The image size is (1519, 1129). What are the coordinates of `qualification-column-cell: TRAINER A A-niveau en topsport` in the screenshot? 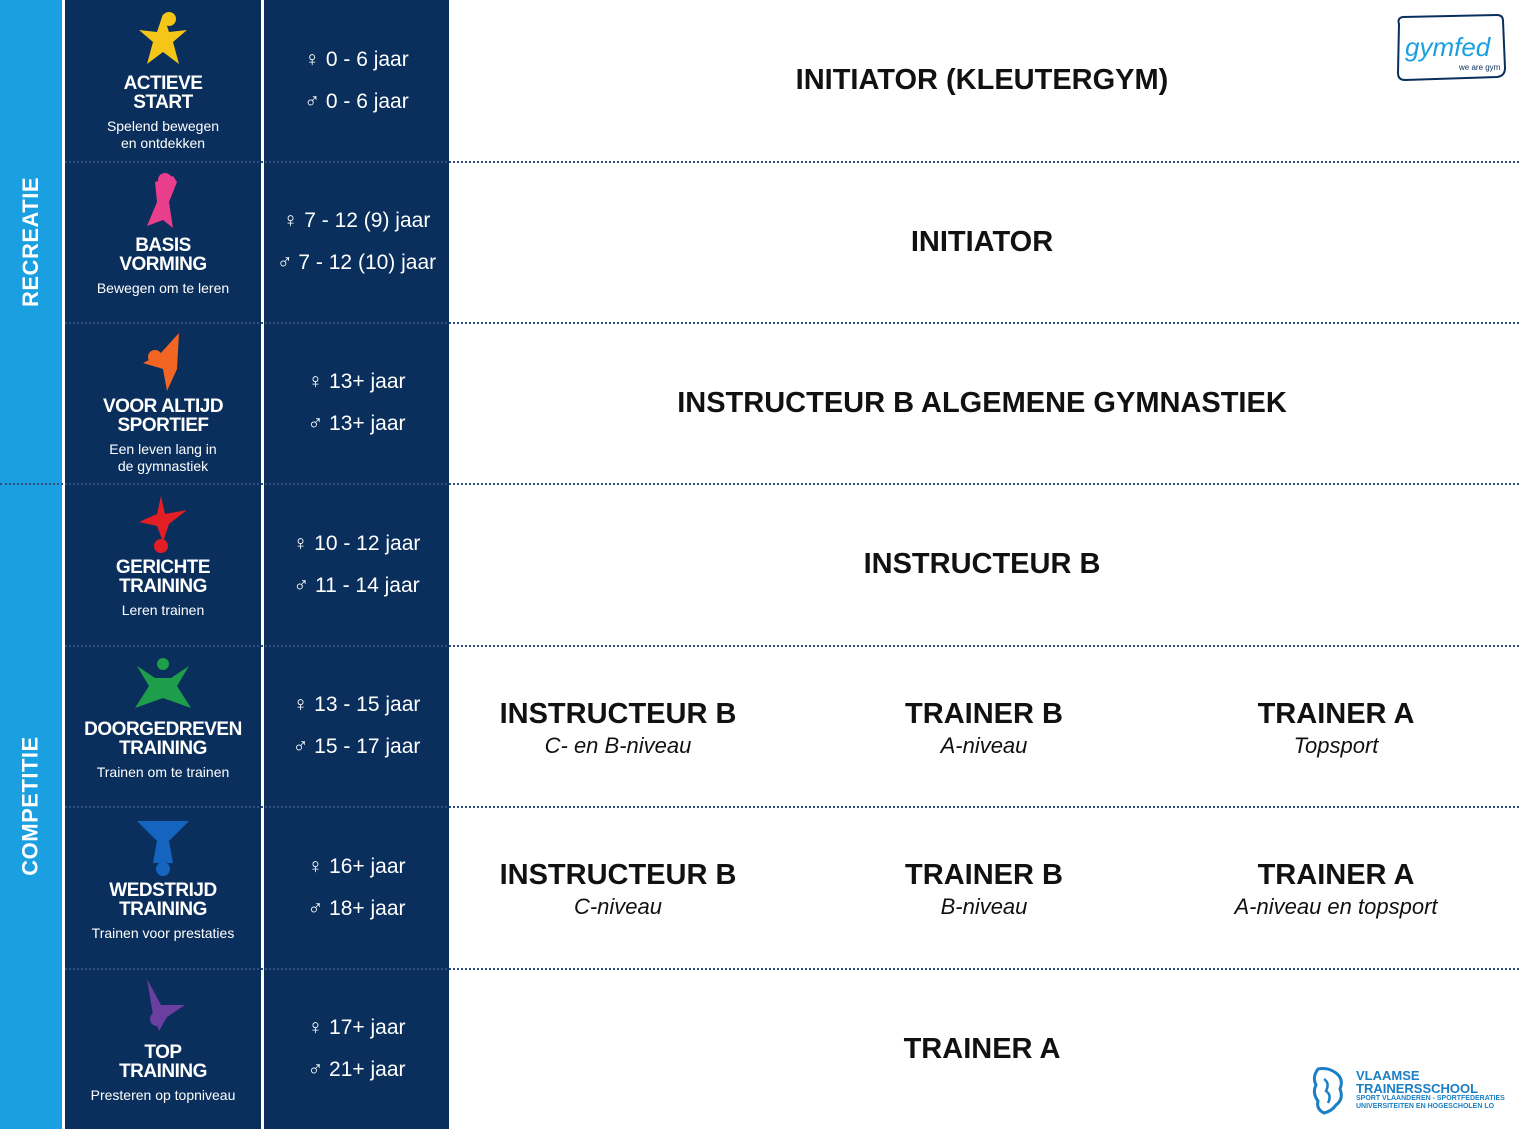 It's located at (1336, 889).